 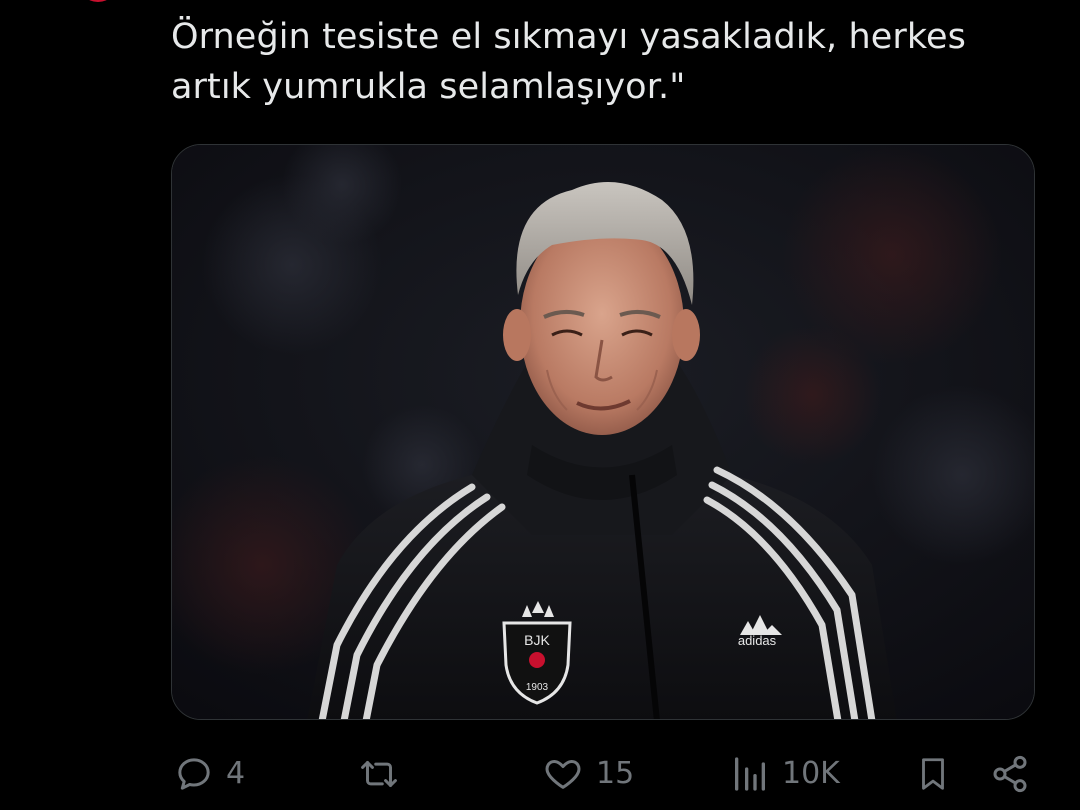 I want to click on reply-button: 4, so click(x=209, y=774).